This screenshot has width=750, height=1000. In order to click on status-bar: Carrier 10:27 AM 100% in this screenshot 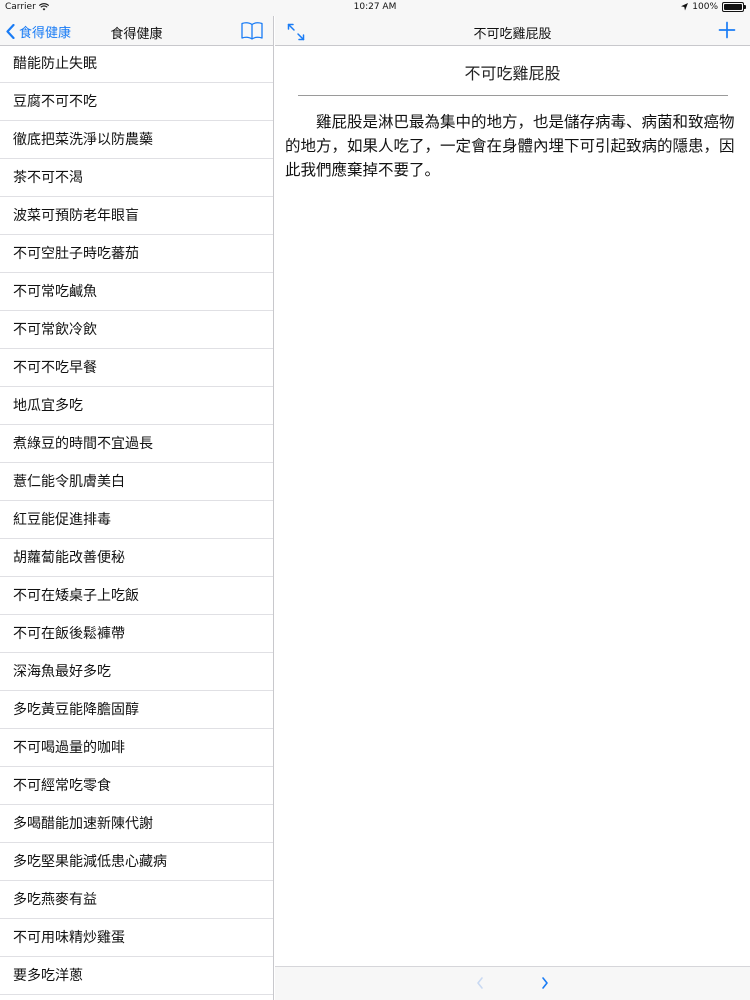, I will do `click(375, 8)`.